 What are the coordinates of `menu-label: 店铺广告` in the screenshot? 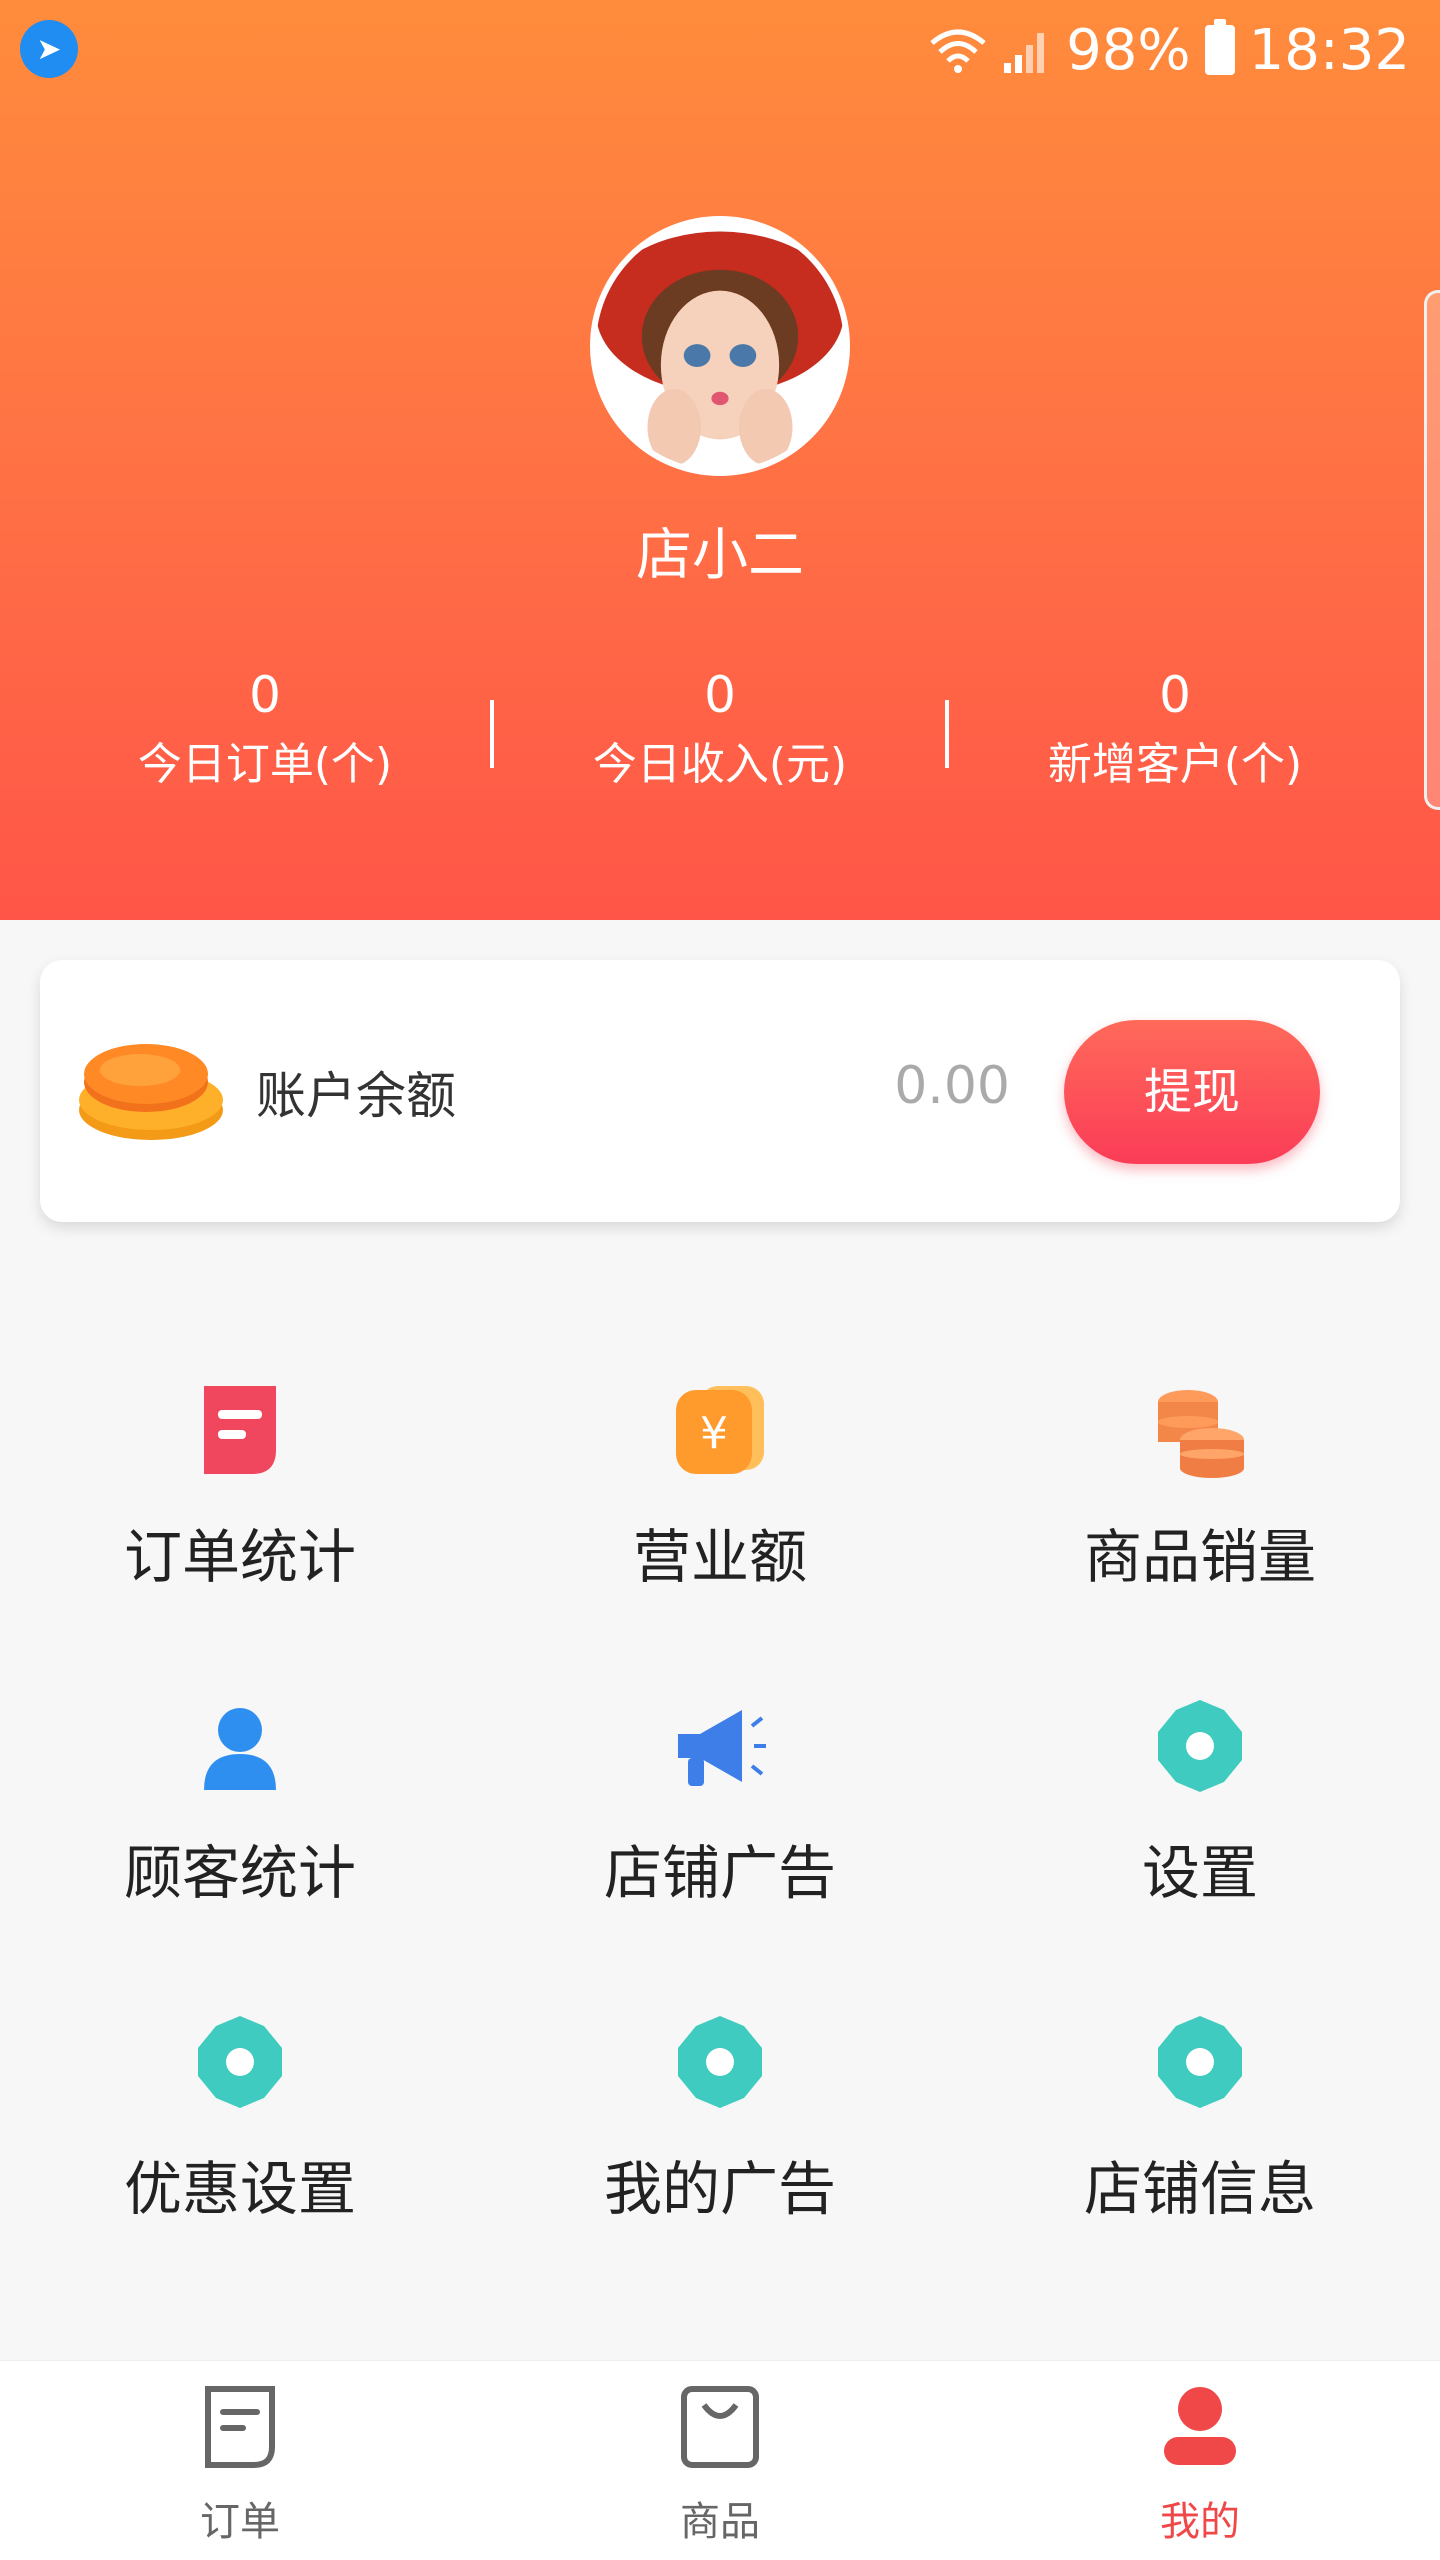 It's located at (719, 1873).